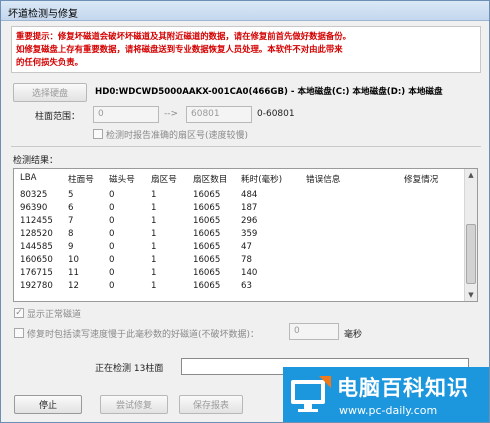 This screenshot has width=490, height=423. Describe the element at coordinates (98, 134) in the screenshot. I see `report-sectors-checkbox` at that location.